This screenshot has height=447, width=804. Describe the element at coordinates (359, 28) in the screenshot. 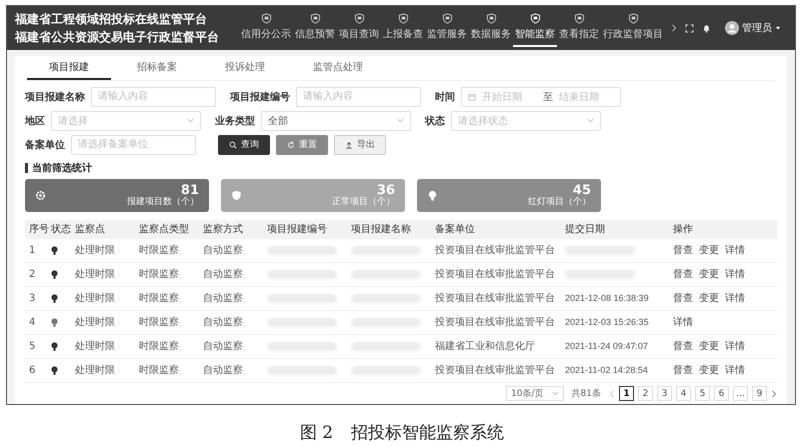

I see `nav-item: 项目查询` at that location.